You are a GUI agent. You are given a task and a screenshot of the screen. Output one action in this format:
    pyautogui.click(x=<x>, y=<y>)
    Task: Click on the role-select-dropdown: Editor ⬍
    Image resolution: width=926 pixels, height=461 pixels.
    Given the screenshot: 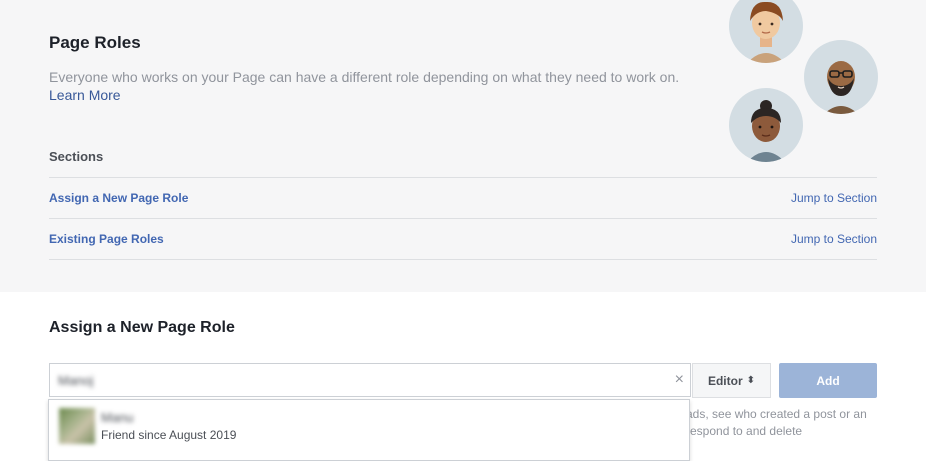 What is the action you would take?
    pyautogui.click(x=731, y=380)
    